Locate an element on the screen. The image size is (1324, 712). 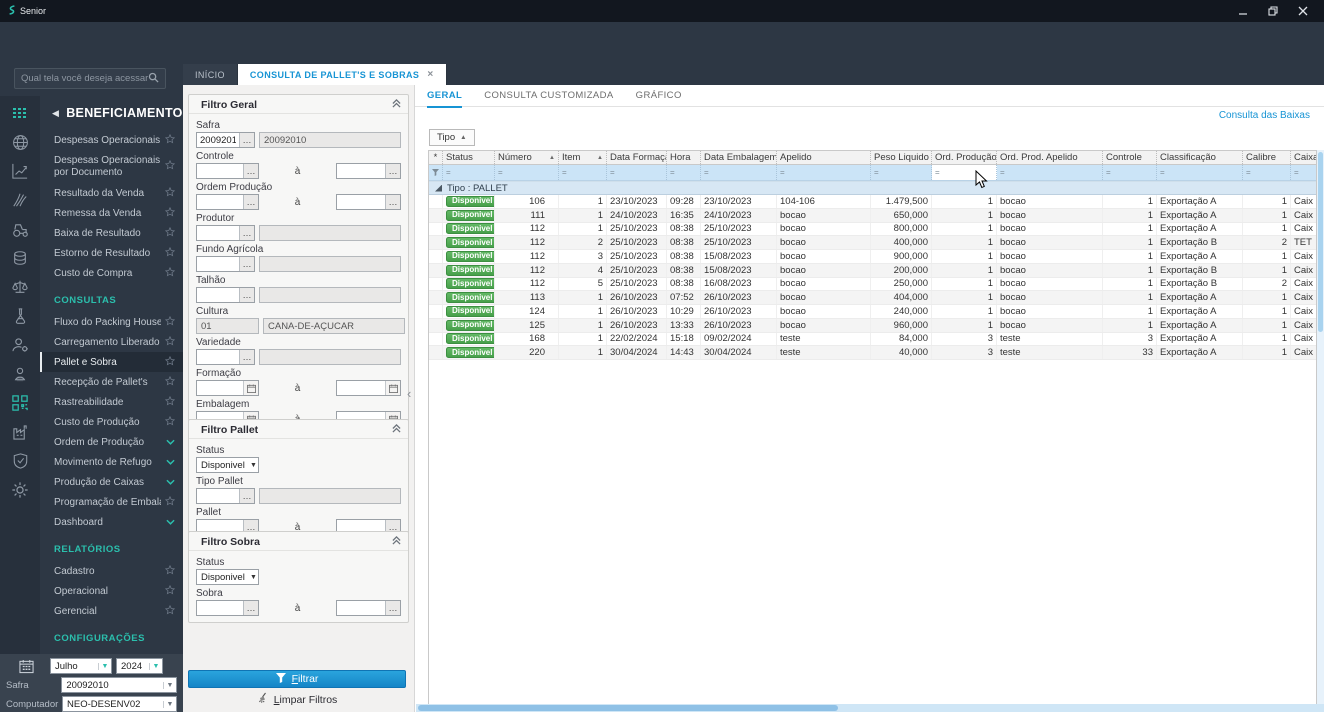
controle-ate-lookup-button is located at coordinates (392, 171).